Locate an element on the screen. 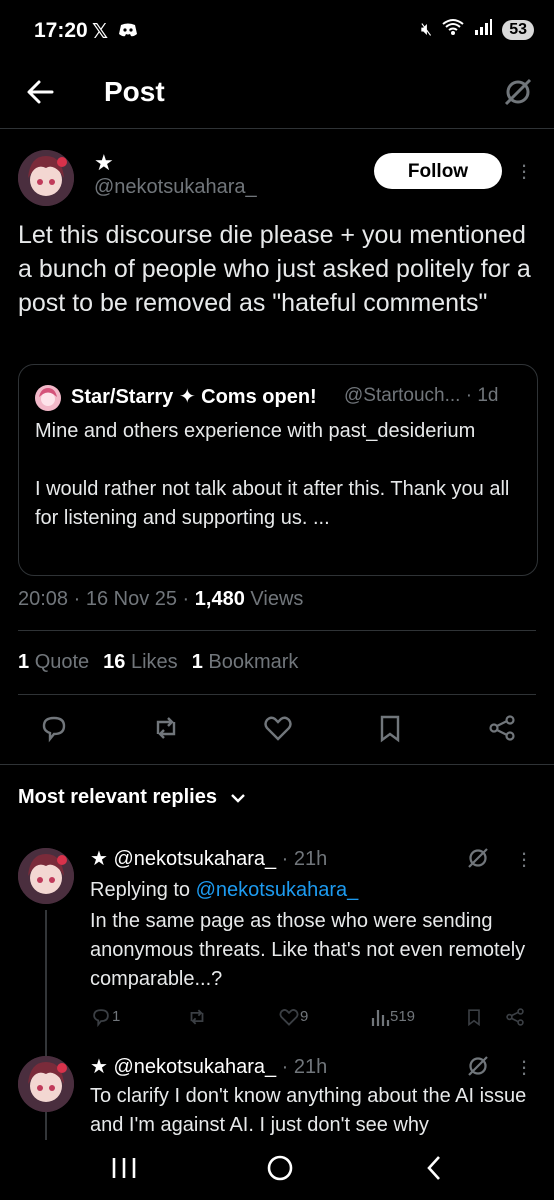 The height and width of the screenshot is (1200, 554). bookmarks-label: Bookmark is located at coordinates (253, 662).